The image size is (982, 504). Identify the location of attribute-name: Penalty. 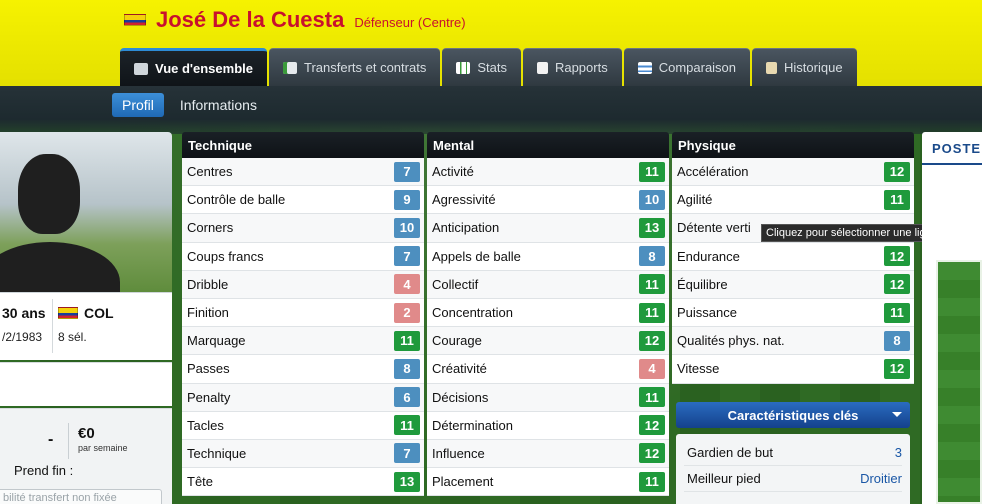
(209, 397).